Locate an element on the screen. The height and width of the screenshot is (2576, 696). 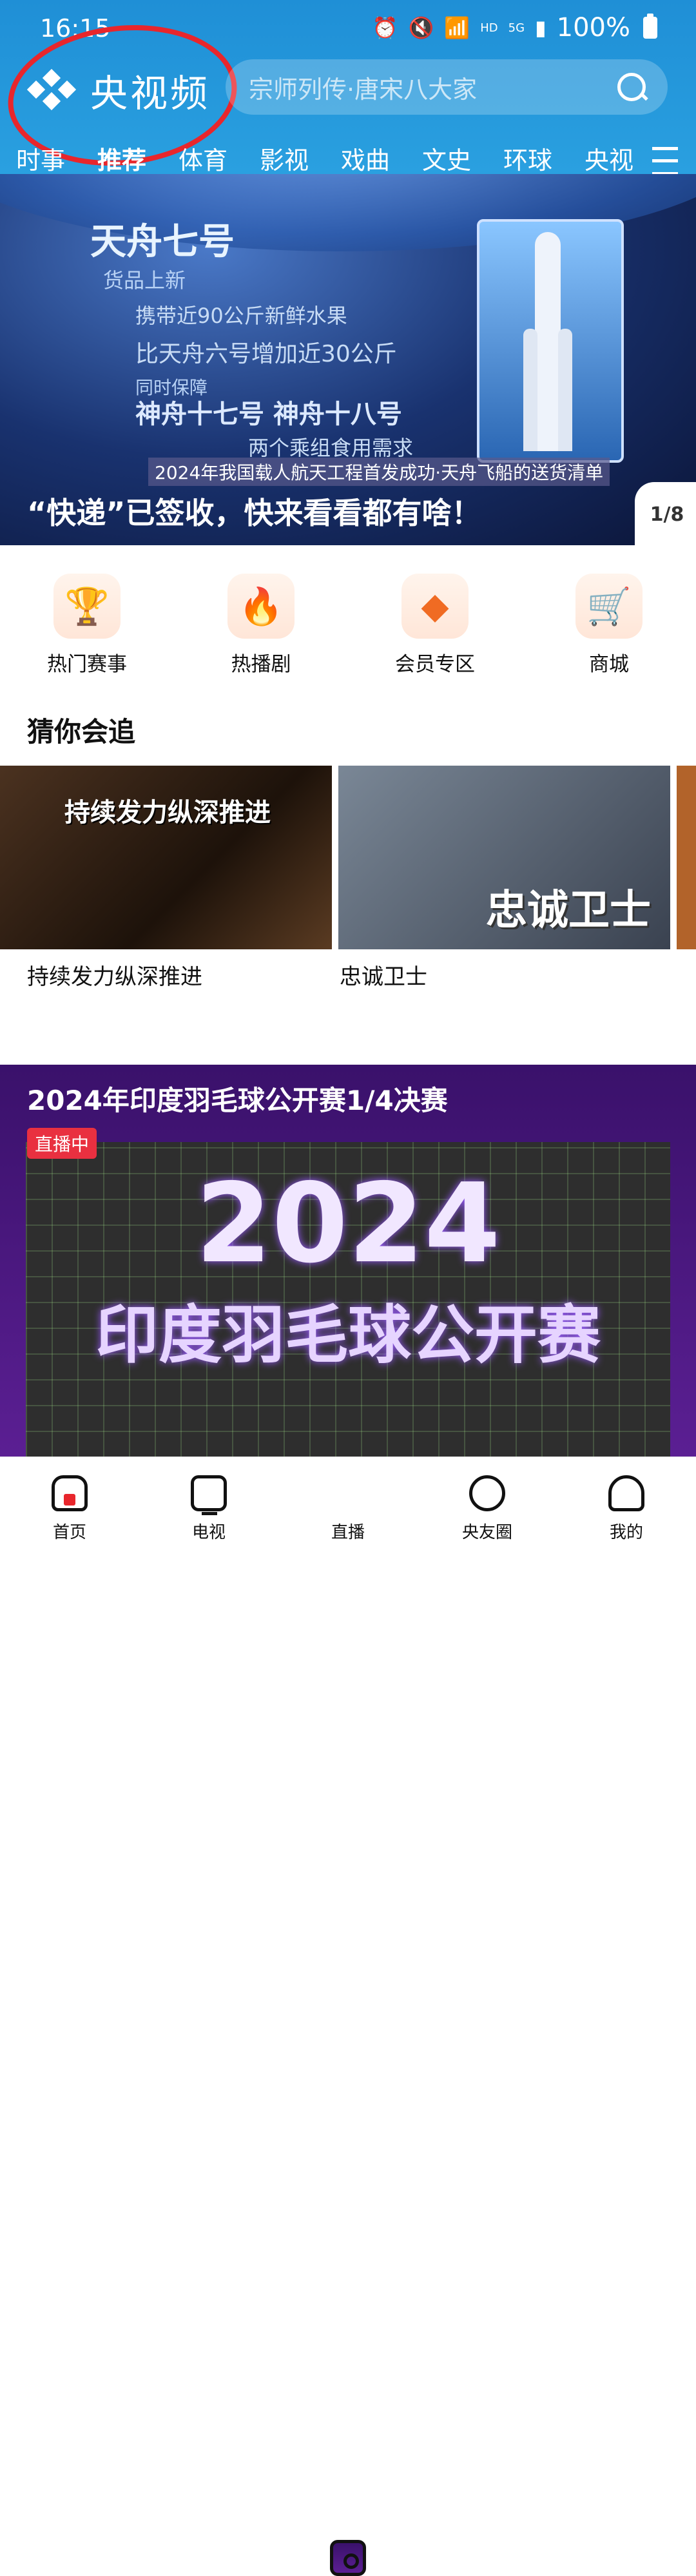
nav-tv: 电视 is located at coordinates (209, 1502).